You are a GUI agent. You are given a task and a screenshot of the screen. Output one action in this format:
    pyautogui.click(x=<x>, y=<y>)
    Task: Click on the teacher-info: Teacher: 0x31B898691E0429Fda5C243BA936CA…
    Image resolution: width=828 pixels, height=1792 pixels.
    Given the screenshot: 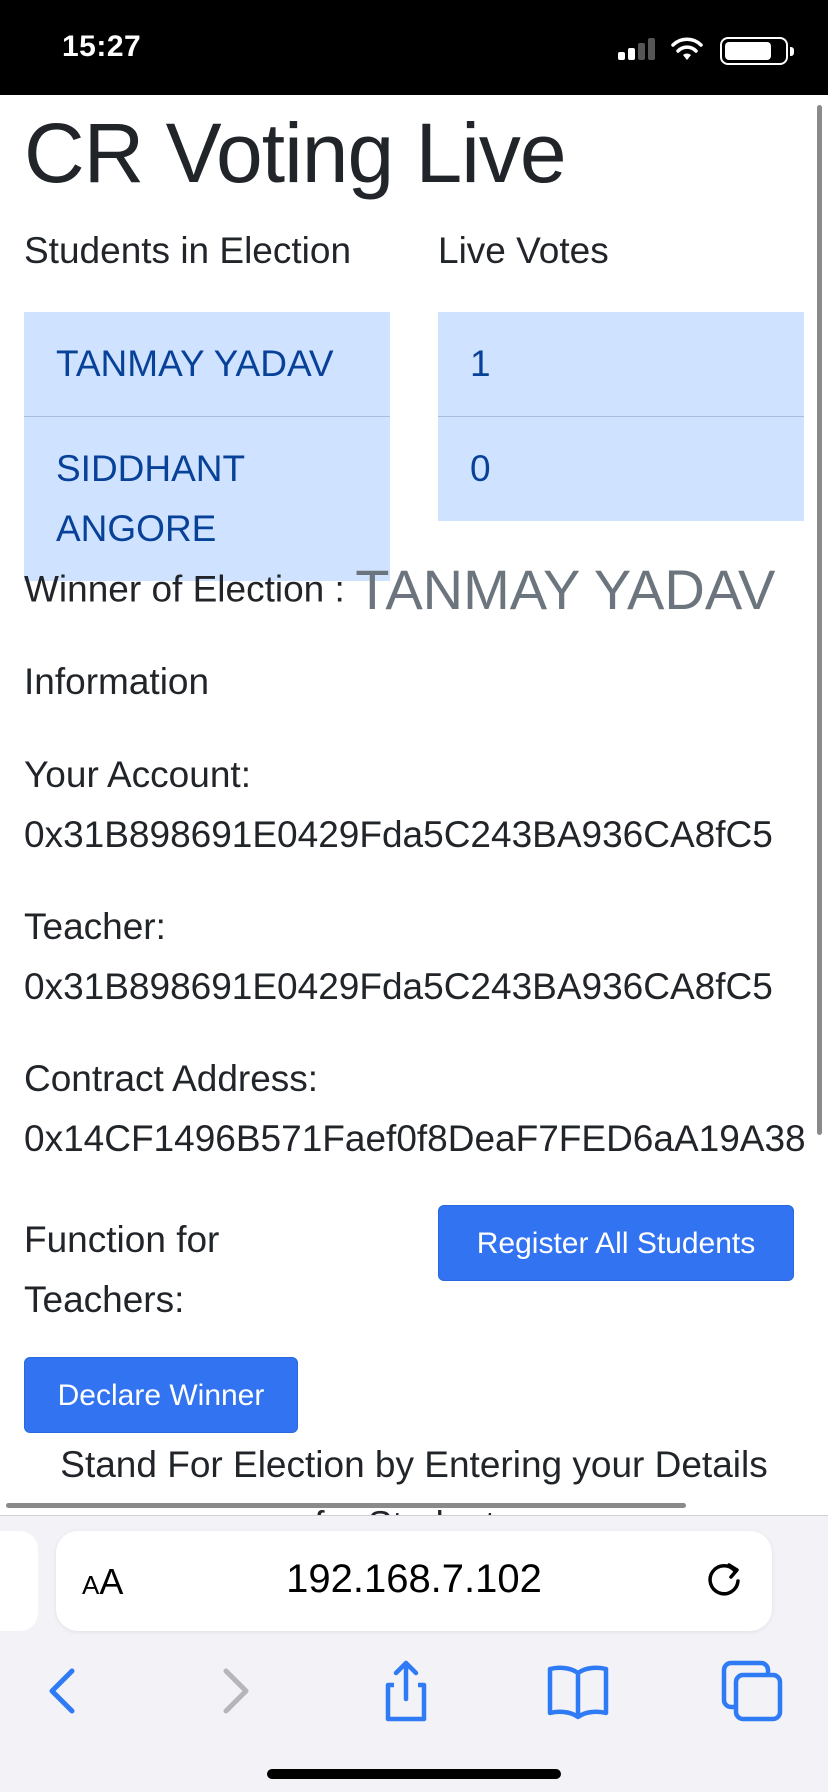 What is the action you would take?
    pyautogui.click(x=398, y=957)
    